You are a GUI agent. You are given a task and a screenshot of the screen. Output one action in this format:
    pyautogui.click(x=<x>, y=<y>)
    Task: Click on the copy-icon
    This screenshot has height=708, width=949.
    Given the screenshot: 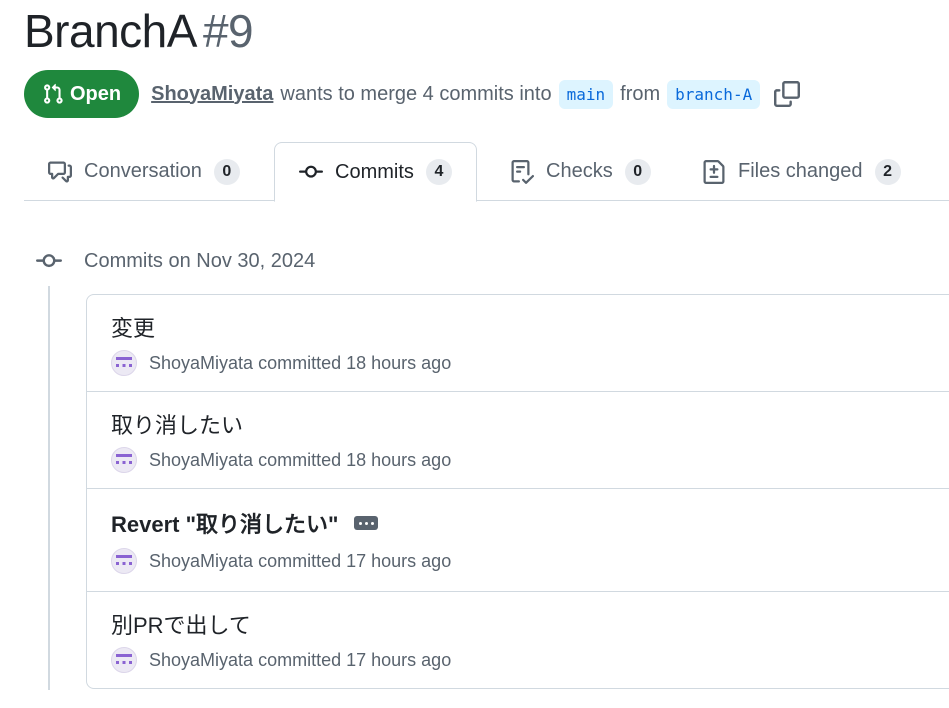 What is the action you would take?
    pyautogui.click(x=787, y=94)
    